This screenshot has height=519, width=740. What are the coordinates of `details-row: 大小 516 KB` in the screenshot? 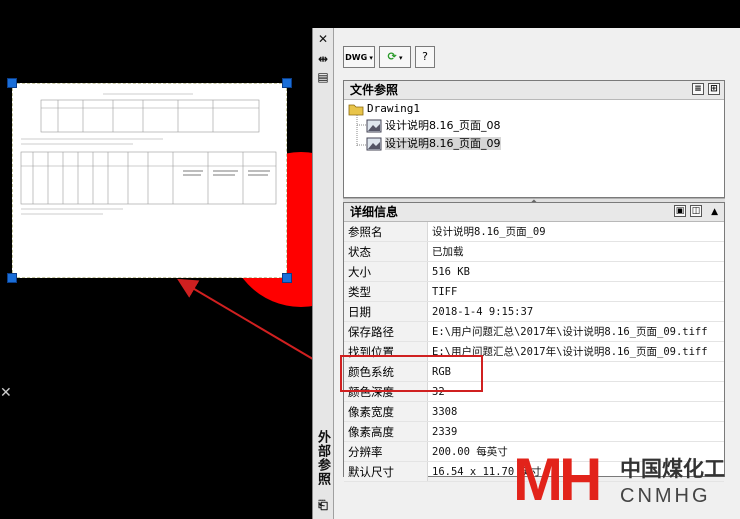 It's located at (534, 271).